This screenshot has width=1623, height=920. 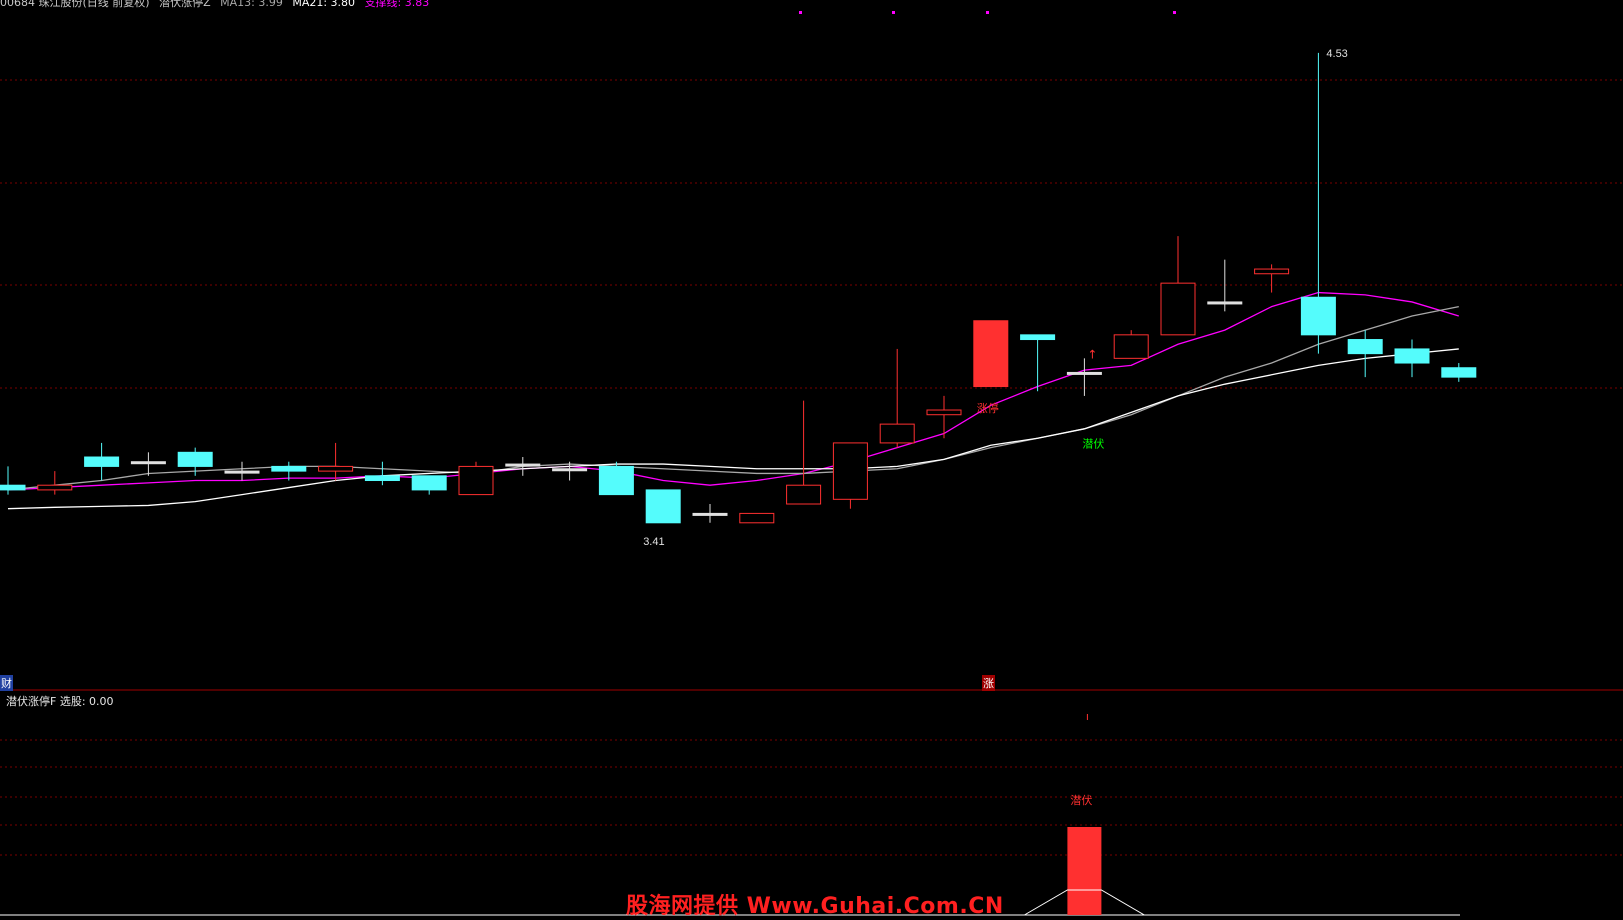 What do you see at coordinates (1336, 54) in the screenshot?
I see `annotation-label: 4.53` at bounding box center [1336, 54].